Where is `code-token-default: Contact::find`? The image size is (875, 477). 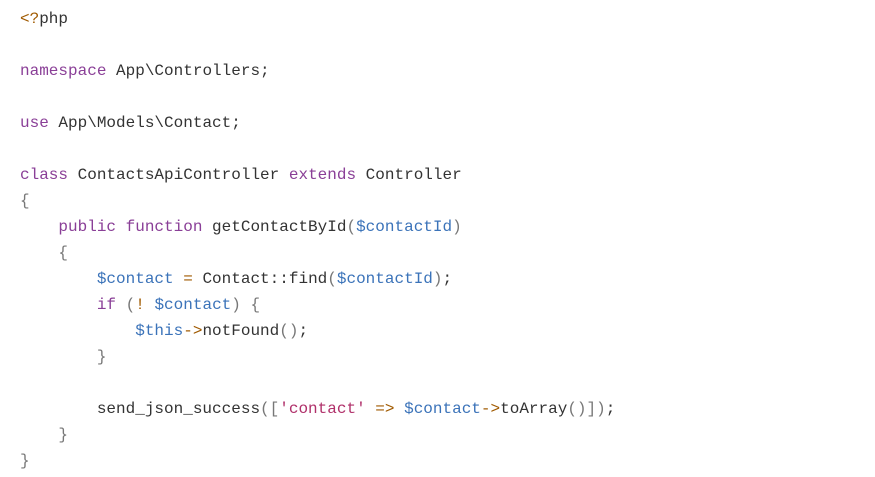
code-token-default: Contact::find is located at coordinates (260, 279).